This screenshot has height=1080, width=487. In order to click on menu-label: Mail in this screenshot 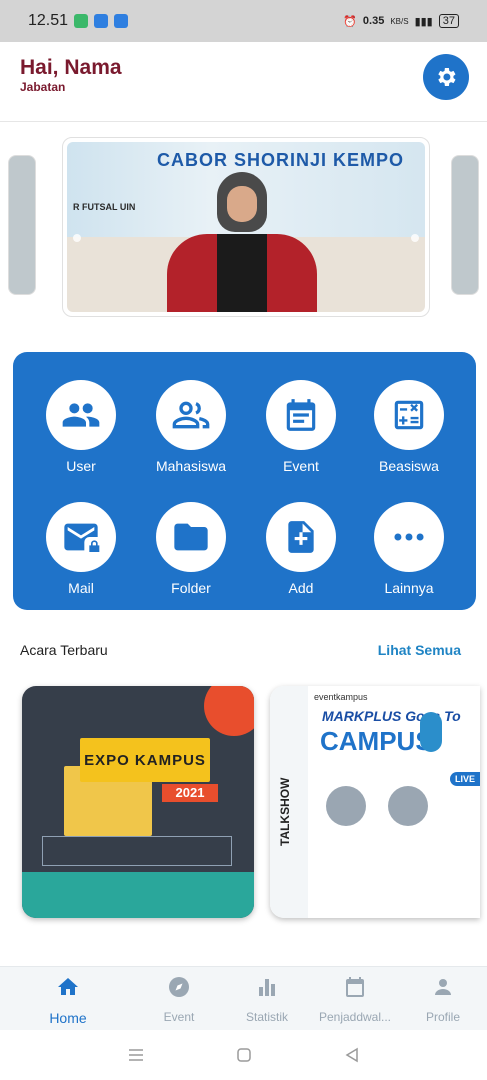, I will do `click(81, 588)`.